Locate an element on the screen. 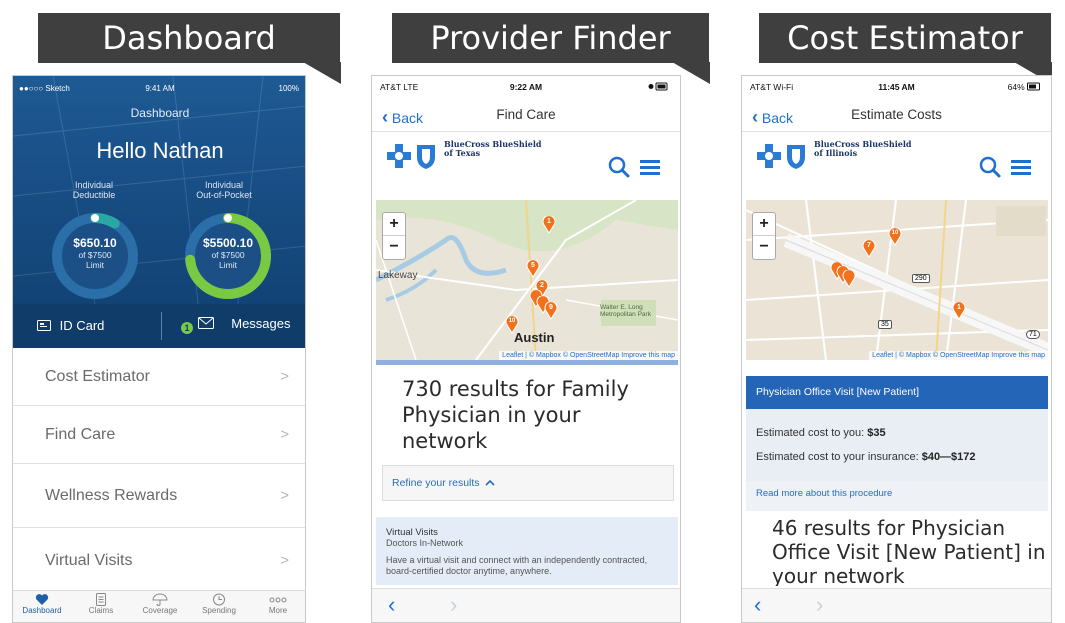 This screenshot has height=623, width=1065. envelope-icon is located at coordinates (205, 323).